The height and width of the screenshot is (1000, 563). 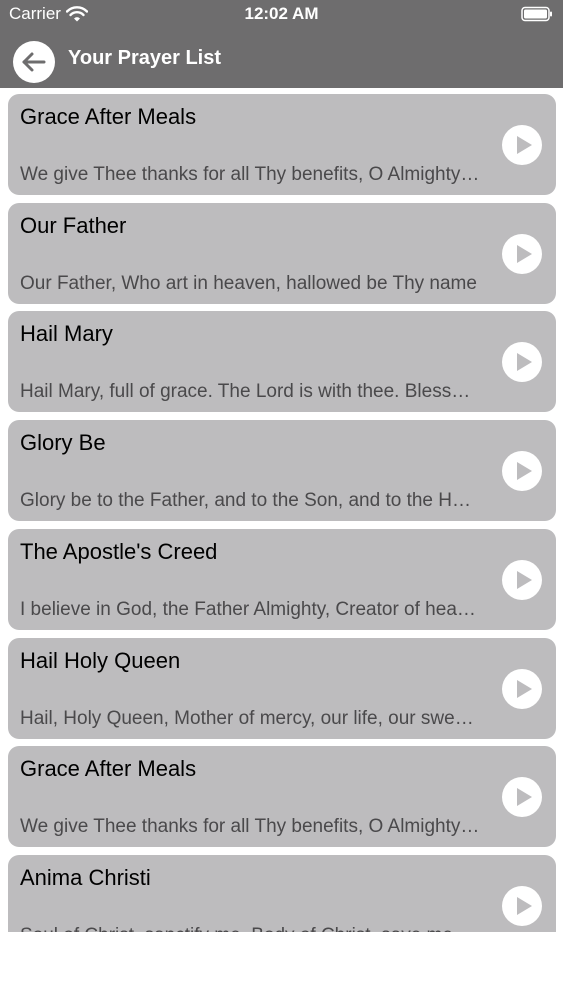 I want to click on arrow-left-icon, so click(x=34, y=62).